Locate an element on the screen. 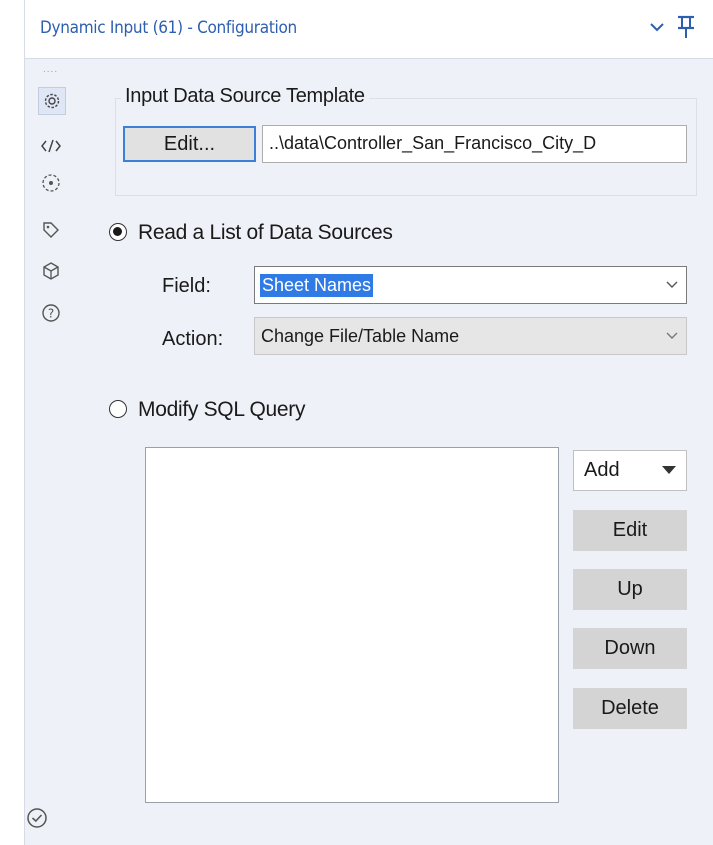 The height and width of the screenshot is (845, 713). edit-sql-button: Edit is located at coordinates (630, 530).